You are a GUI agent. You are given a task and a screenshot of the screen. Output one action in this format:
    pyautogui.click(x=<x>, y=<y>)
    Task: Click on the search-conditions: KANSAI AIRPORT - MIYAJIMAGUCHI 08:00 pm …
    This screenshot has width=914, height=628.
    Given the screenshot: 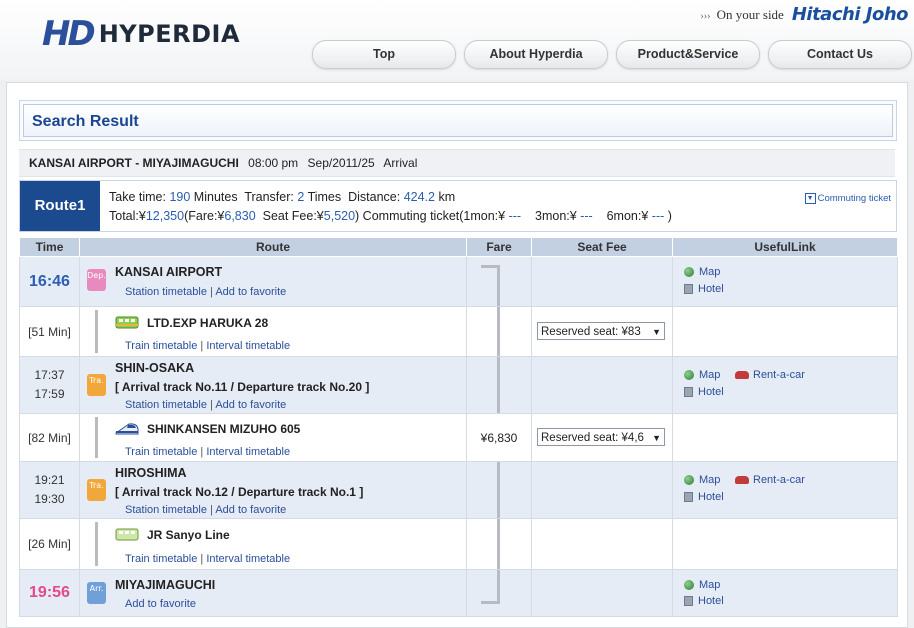 What is the action you would take?
    pyautogui.click(x=457, y=163)
    